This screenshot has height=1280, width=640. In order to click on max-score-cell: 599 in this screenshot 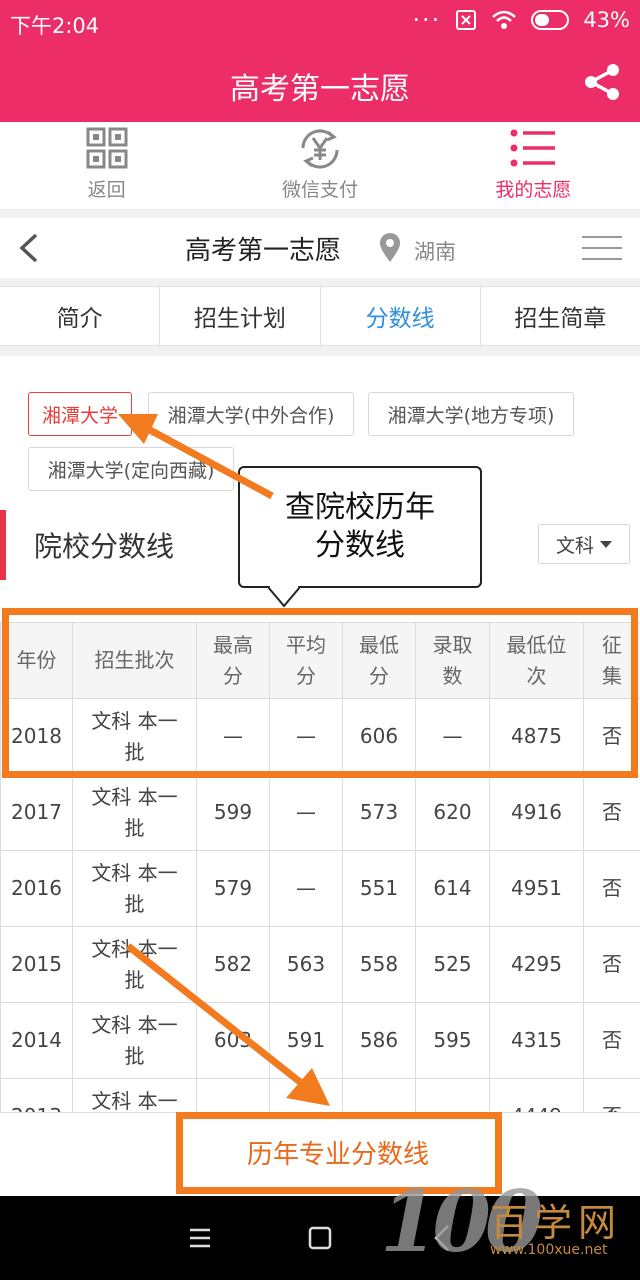, I will do `click(233, 812)`.